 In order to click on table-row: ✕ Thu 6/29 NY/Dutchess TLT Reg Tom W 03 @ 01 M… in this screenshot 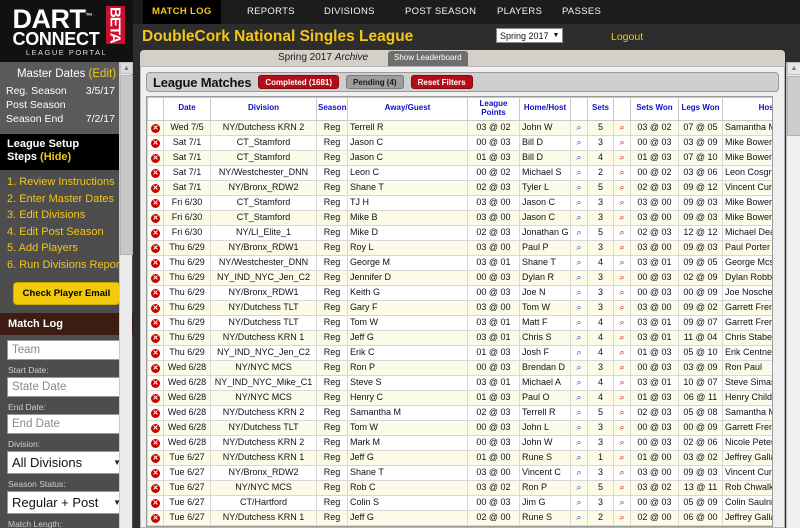, I will do `click(459, 322)`.